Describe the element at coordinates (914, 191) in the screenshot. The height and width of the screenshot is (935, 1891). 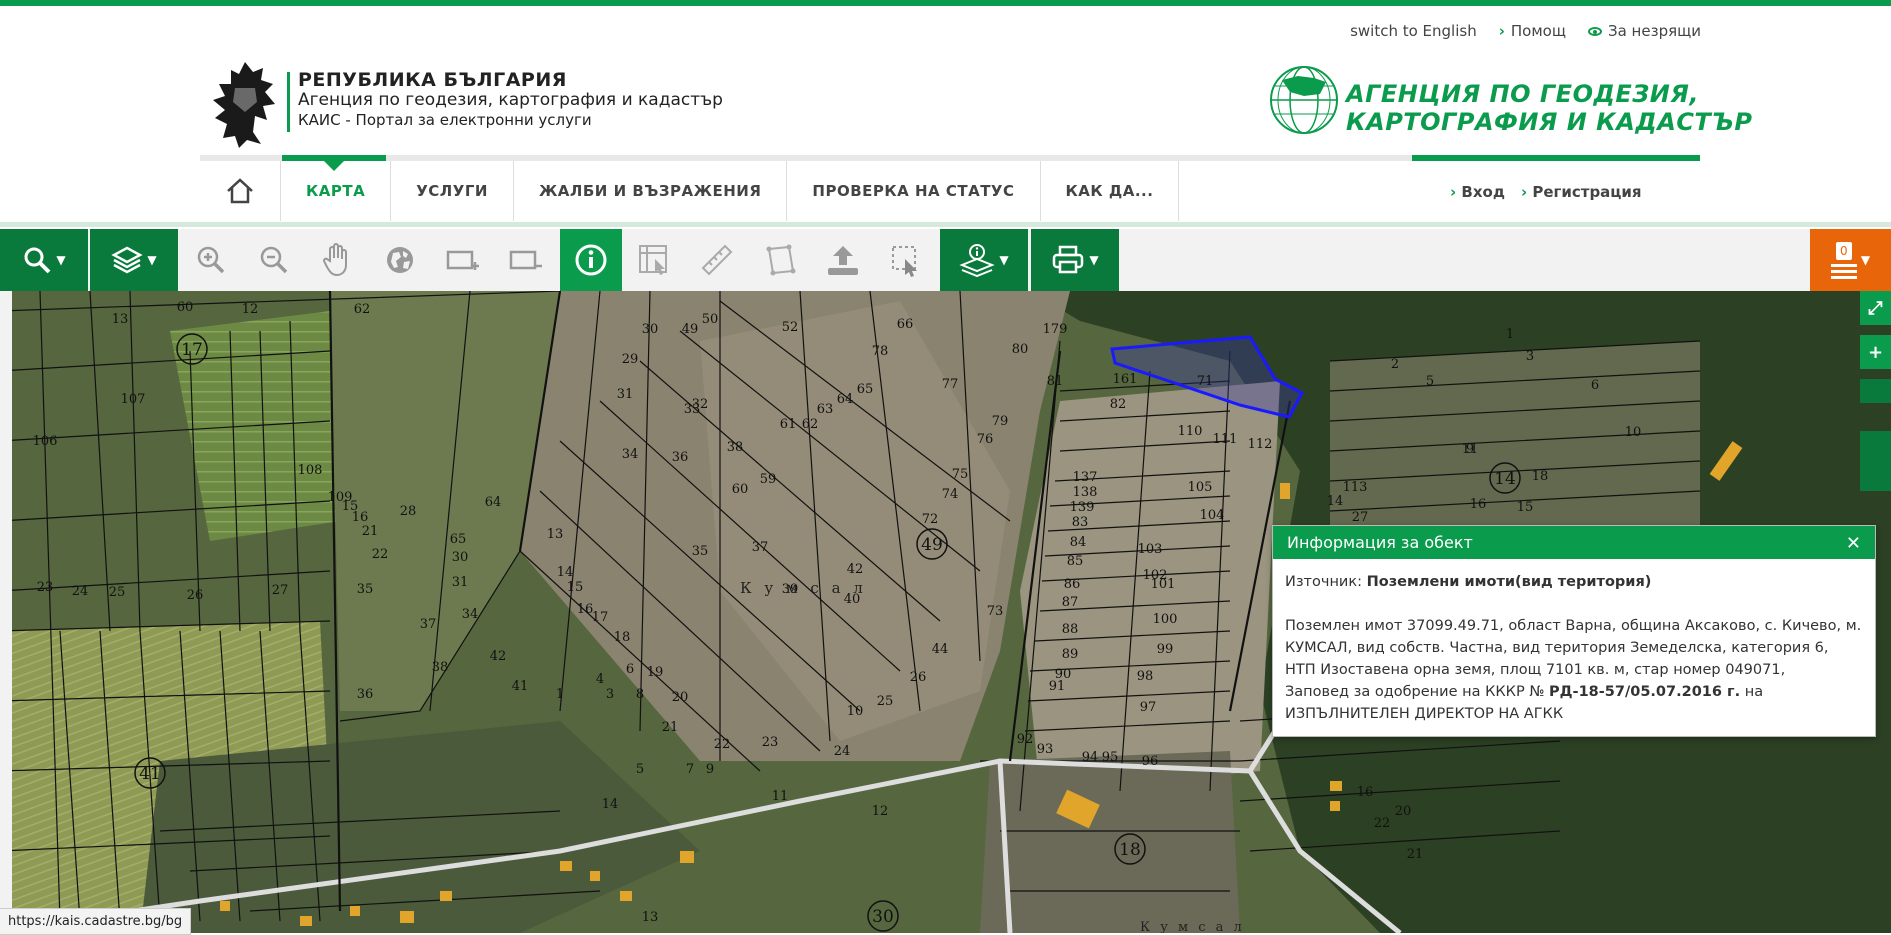
I see `tab-status-check: ПРОВЕРКА НА СТАТУС` at that location.